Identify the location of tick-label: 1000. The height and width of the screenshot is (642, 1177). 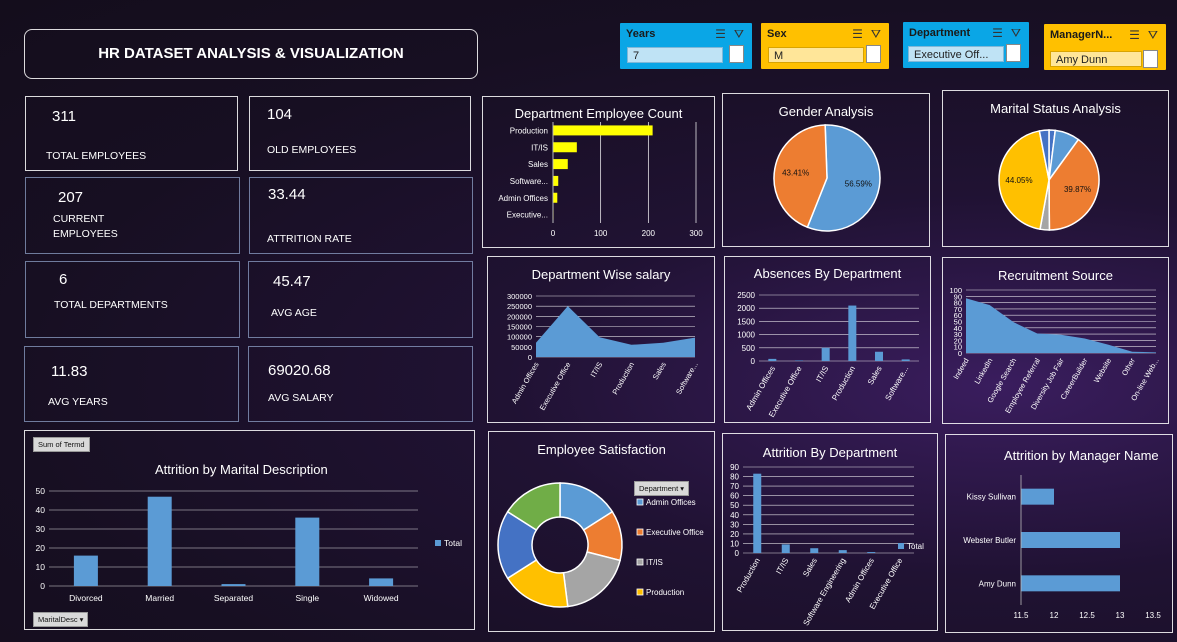
(746, 335).